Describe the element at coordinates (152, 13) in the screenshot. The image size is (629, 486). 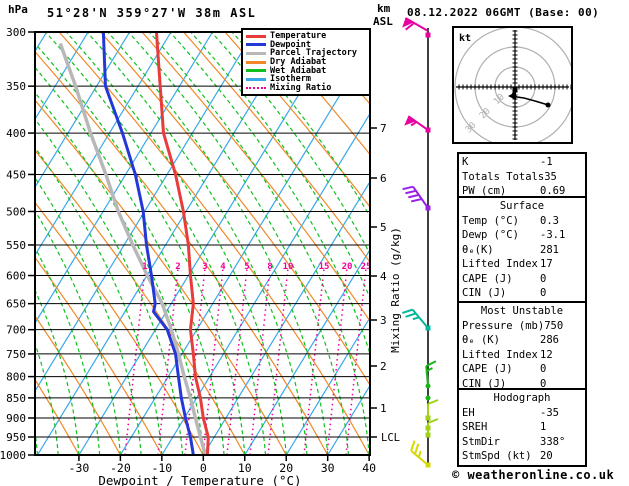
I see `station-title: 51°28'N 359°27'W 38m ASL` at that location.